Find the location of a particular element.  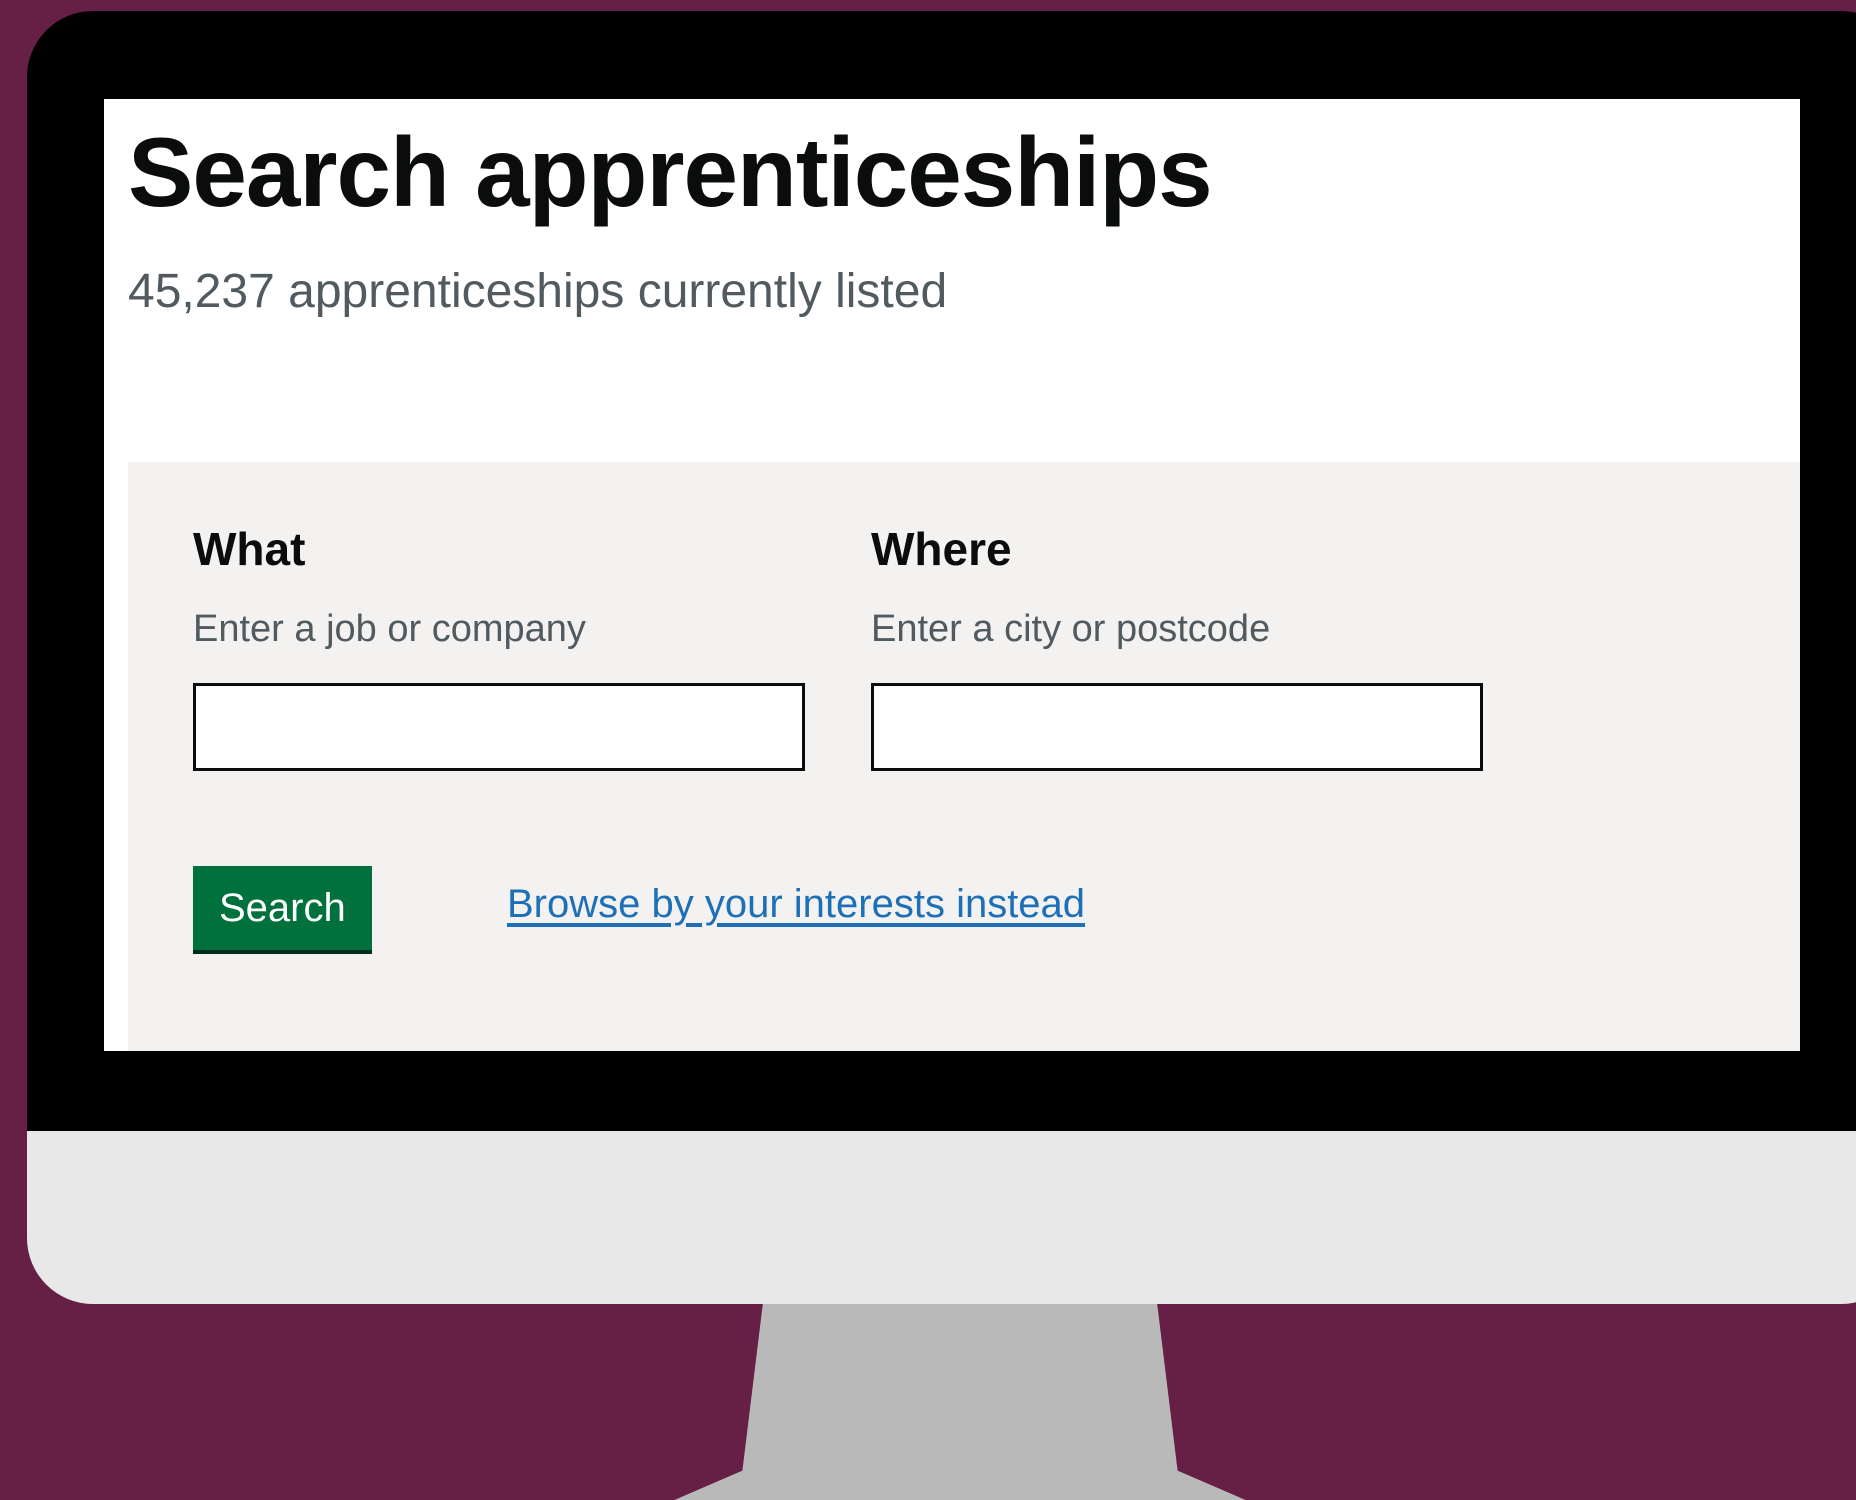

page-title: Search apprenticeships is located at coordinates (670, 172).